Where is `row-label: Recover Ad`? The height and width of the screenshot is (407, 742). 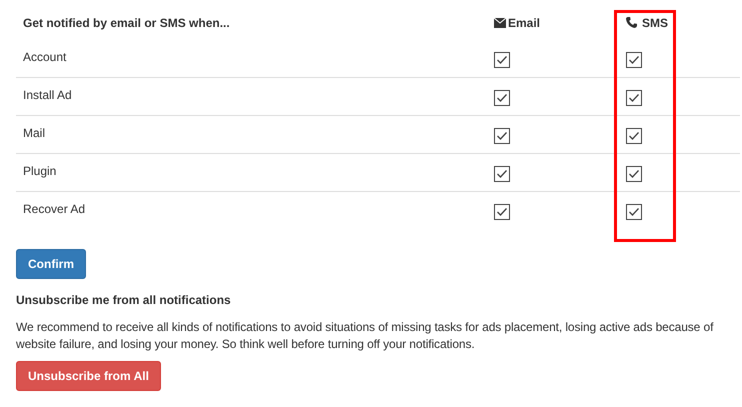
row-label: Recover Ad is located at coordinates (54, 209).